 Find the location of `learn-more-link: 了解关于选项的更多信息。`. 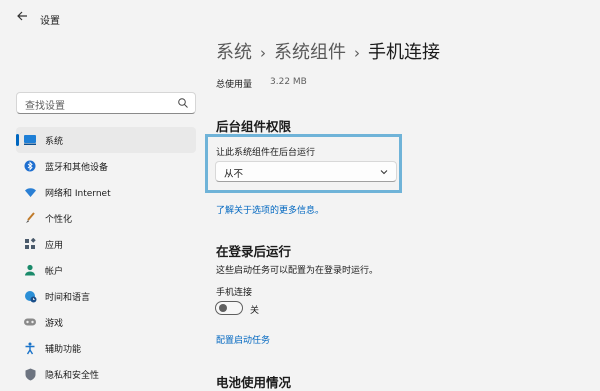

learn-more-link: 了解关于选项的更多信息。 is located at coordinates (270, 209).